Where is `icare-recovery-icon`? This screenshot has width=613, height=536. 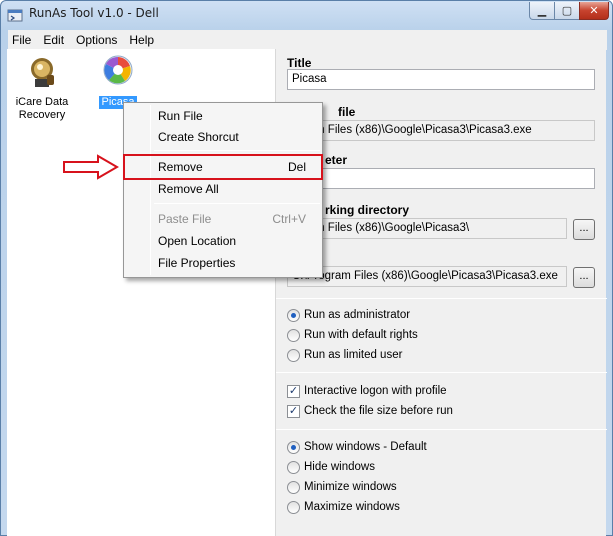
icare-recovery-icon is located at coordinates (42, 72).